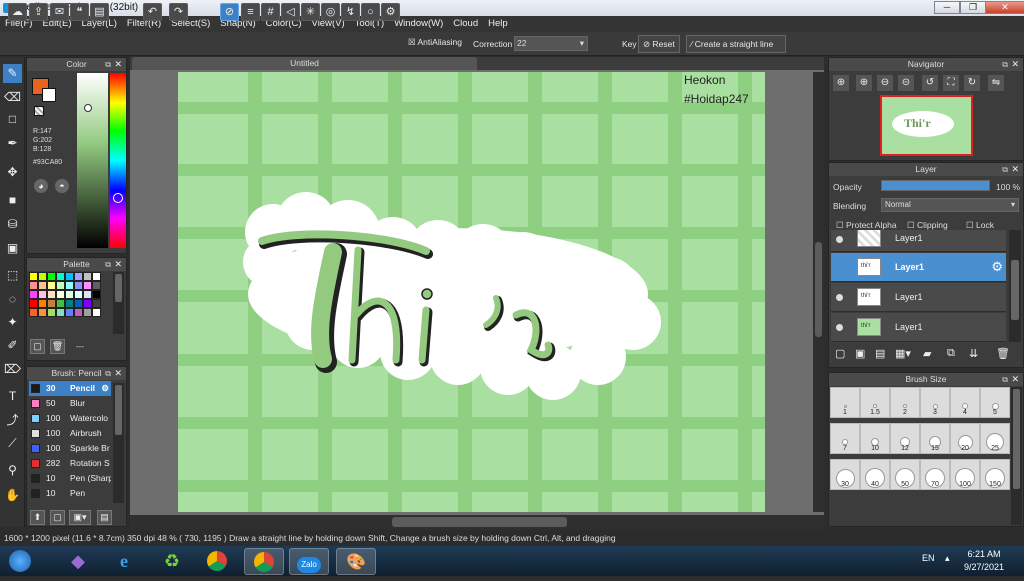  I want to click on merge-layer-icon: ⇊, so click(973, 353).